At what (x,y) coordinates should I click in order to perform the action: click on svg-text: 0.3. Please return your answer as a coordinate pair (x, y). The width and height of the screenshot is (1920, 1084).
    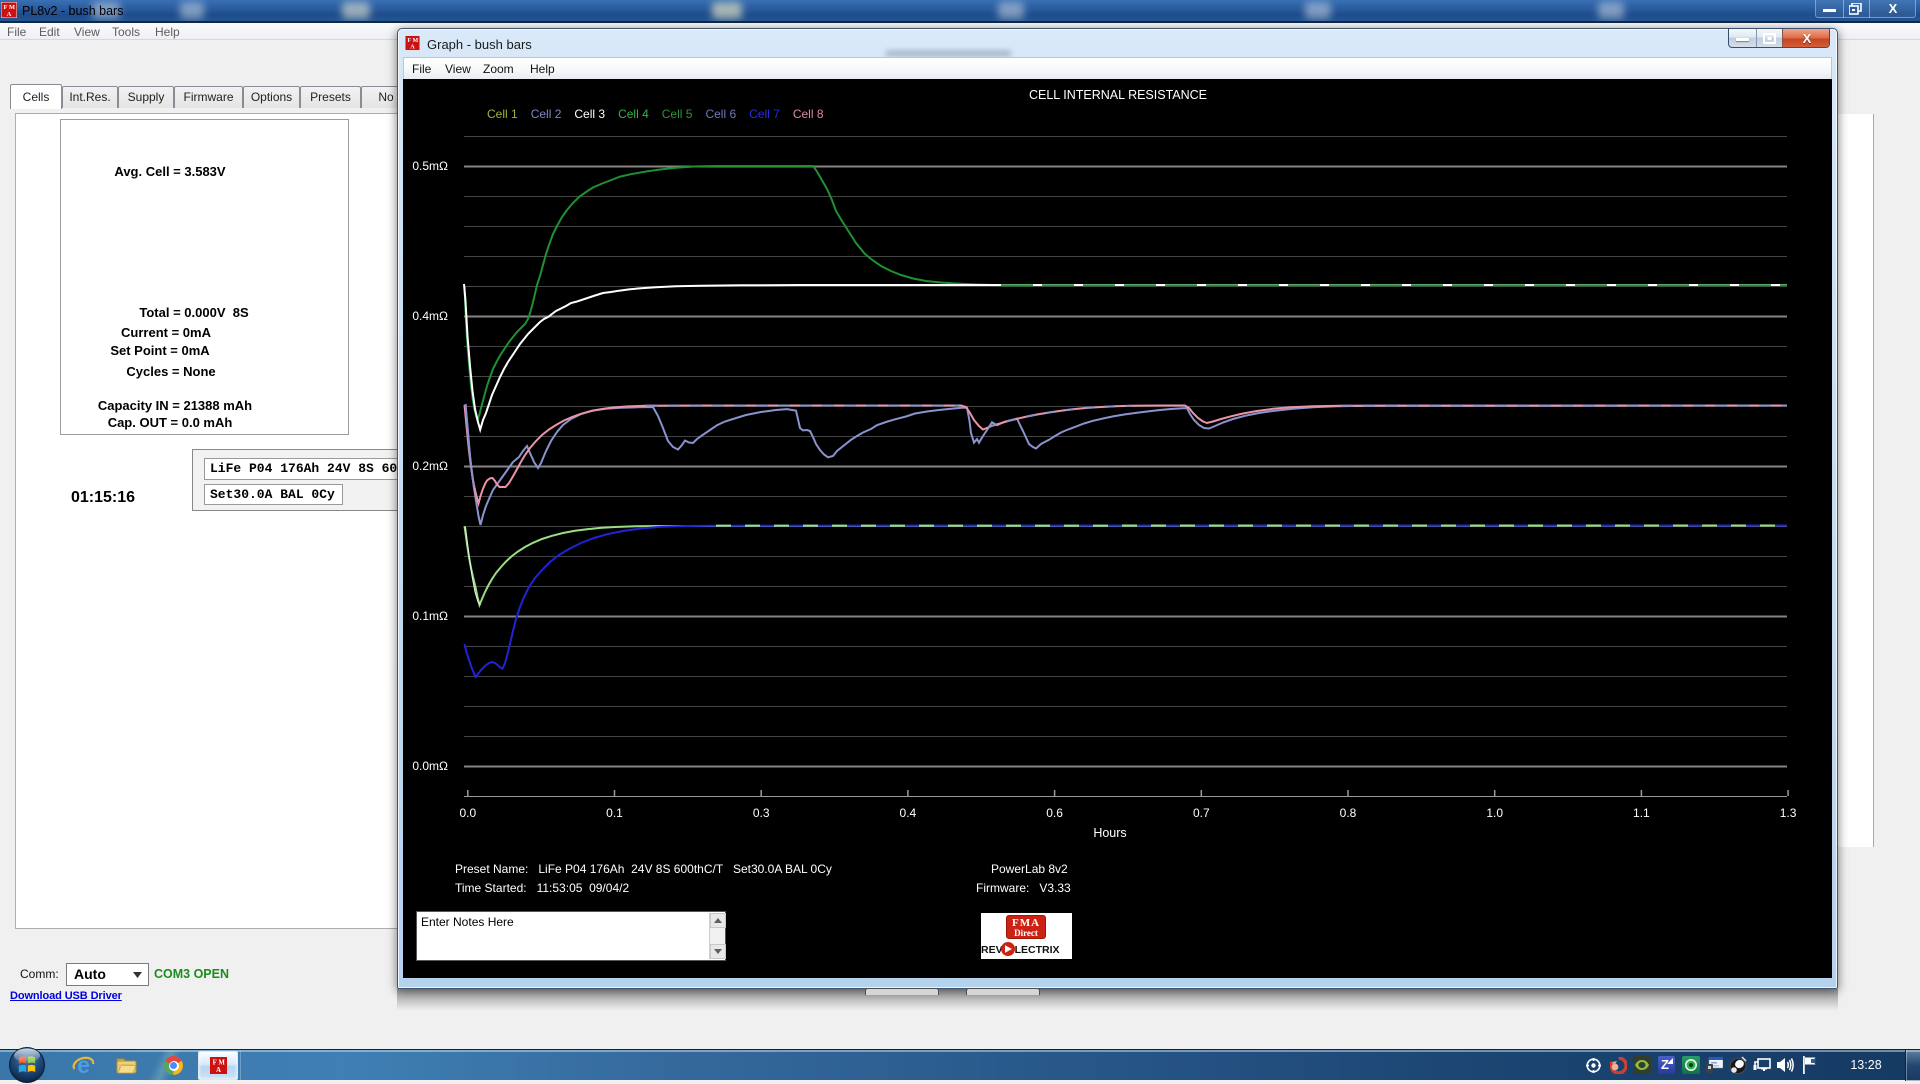
    Looking at the image, I should click on (761, 813).